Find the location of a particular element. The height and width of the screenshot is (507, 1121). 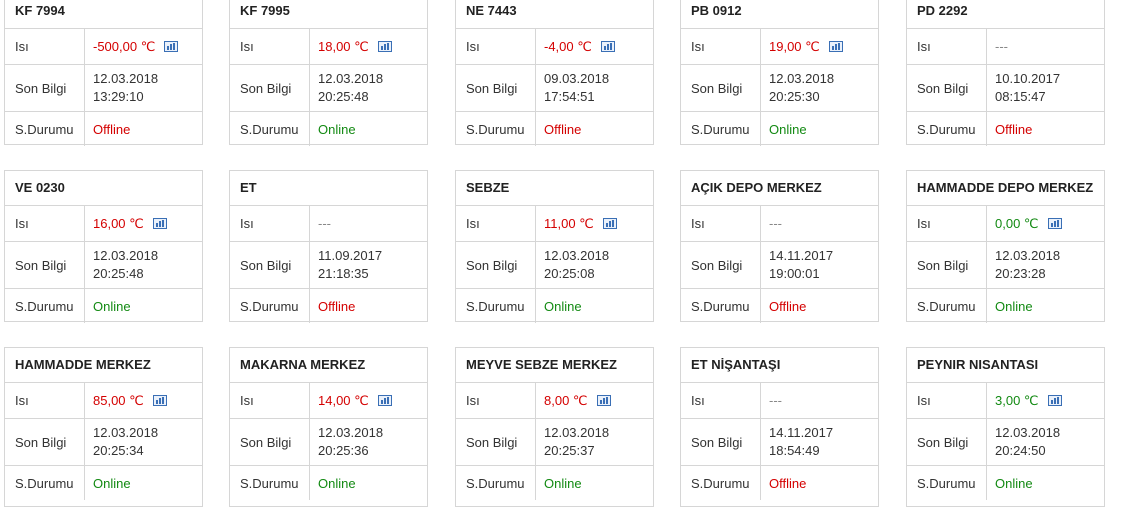

last-info-time: 20:25:48 is located at coordinates (118, 273).